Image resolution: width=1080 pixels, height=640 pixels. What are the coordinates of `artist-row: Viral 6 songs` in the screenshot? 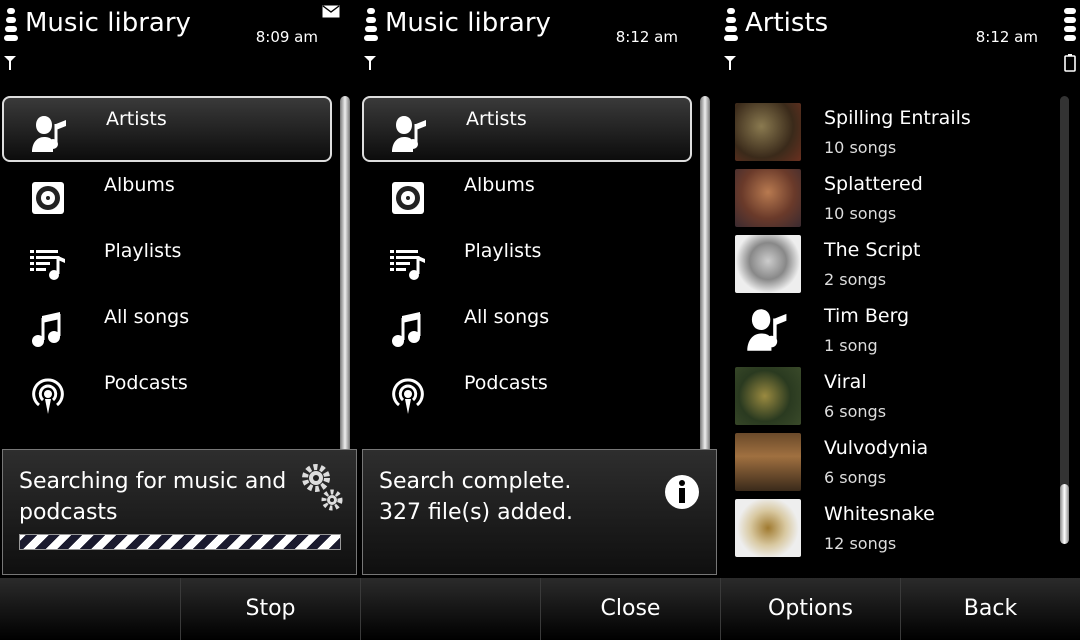 It's located at (890, 400).